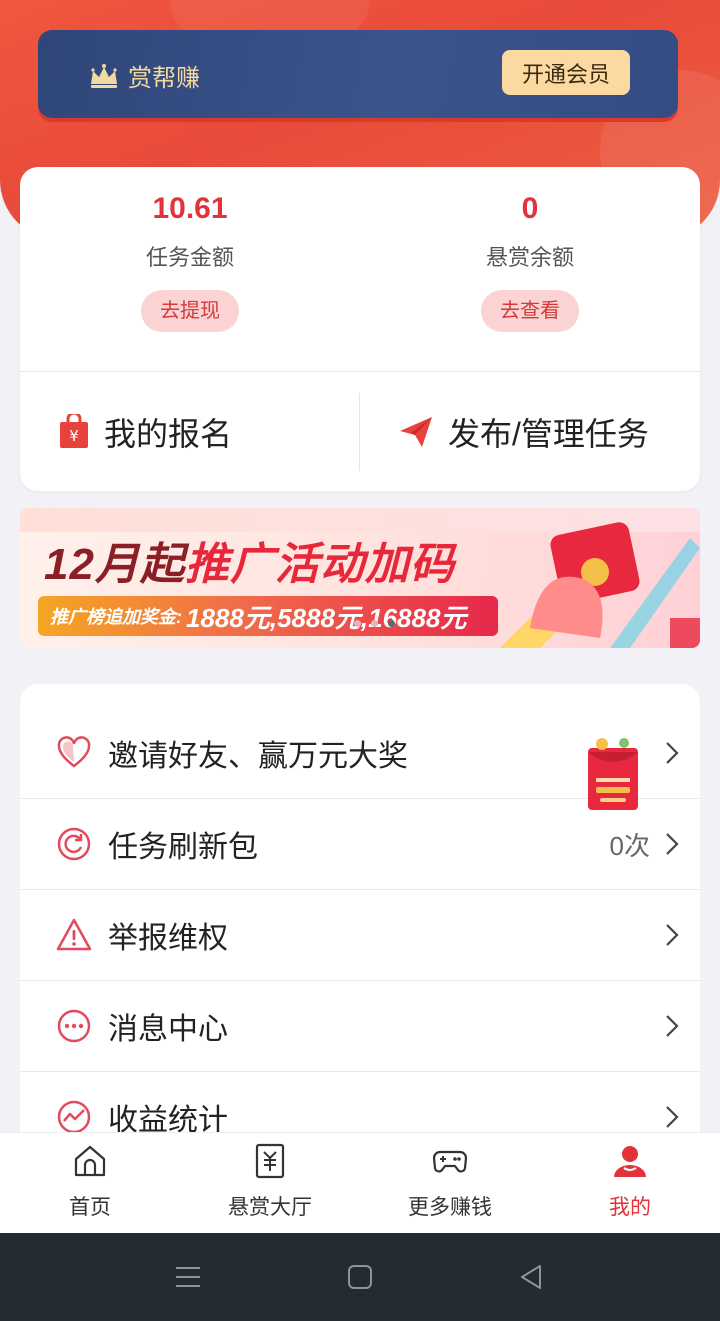 The image size is (720, 1321). Describe the element at coordinates (532, 1277) in the screenshot. I see `back-icon` at that location.